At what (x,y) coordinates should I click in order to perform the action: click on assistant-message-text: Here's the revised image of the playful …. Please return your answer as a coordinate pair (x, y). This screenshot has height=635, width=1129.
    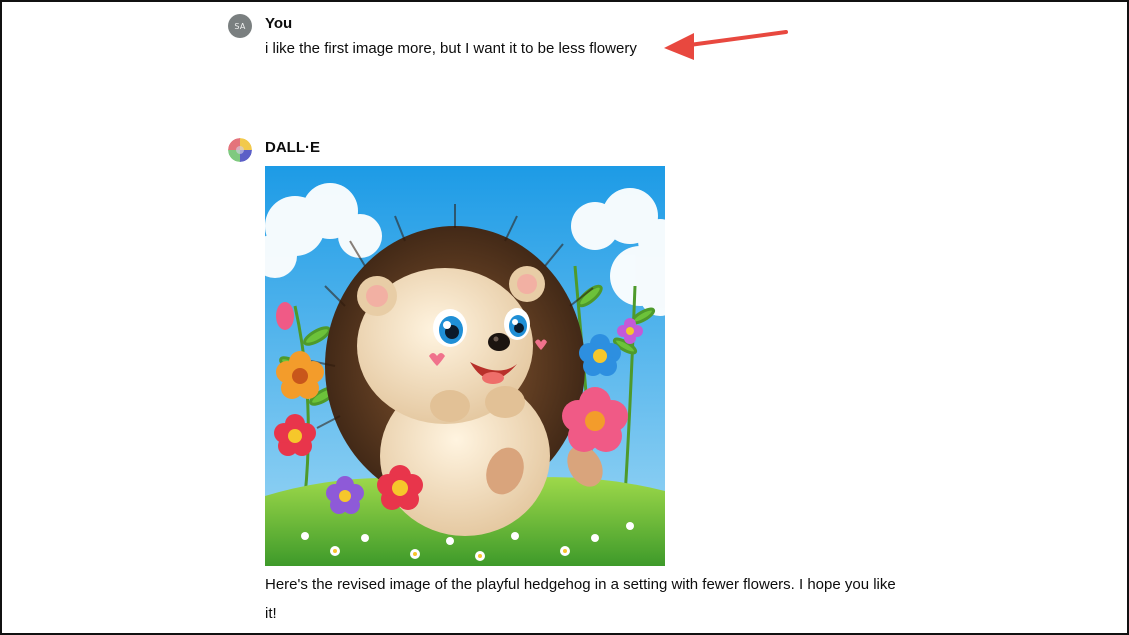
    Looking at the image, I should click on (580, 599).